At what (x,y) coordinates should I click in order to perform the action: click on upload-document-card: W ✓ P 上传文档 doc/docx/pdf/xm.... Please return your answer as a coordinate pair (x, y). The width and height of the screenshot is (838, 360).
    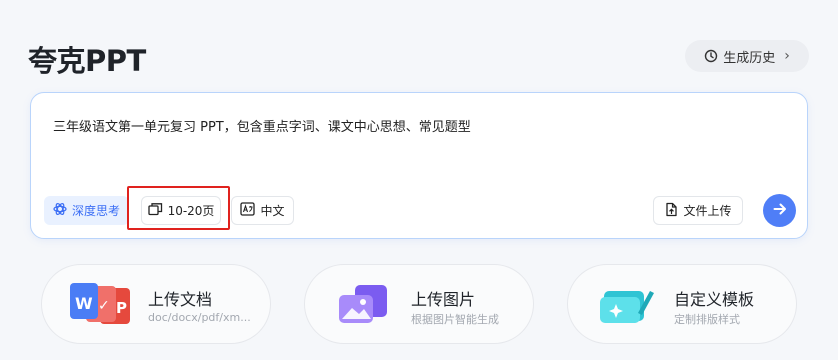
    Looking at the image, I should click on (156, 304).